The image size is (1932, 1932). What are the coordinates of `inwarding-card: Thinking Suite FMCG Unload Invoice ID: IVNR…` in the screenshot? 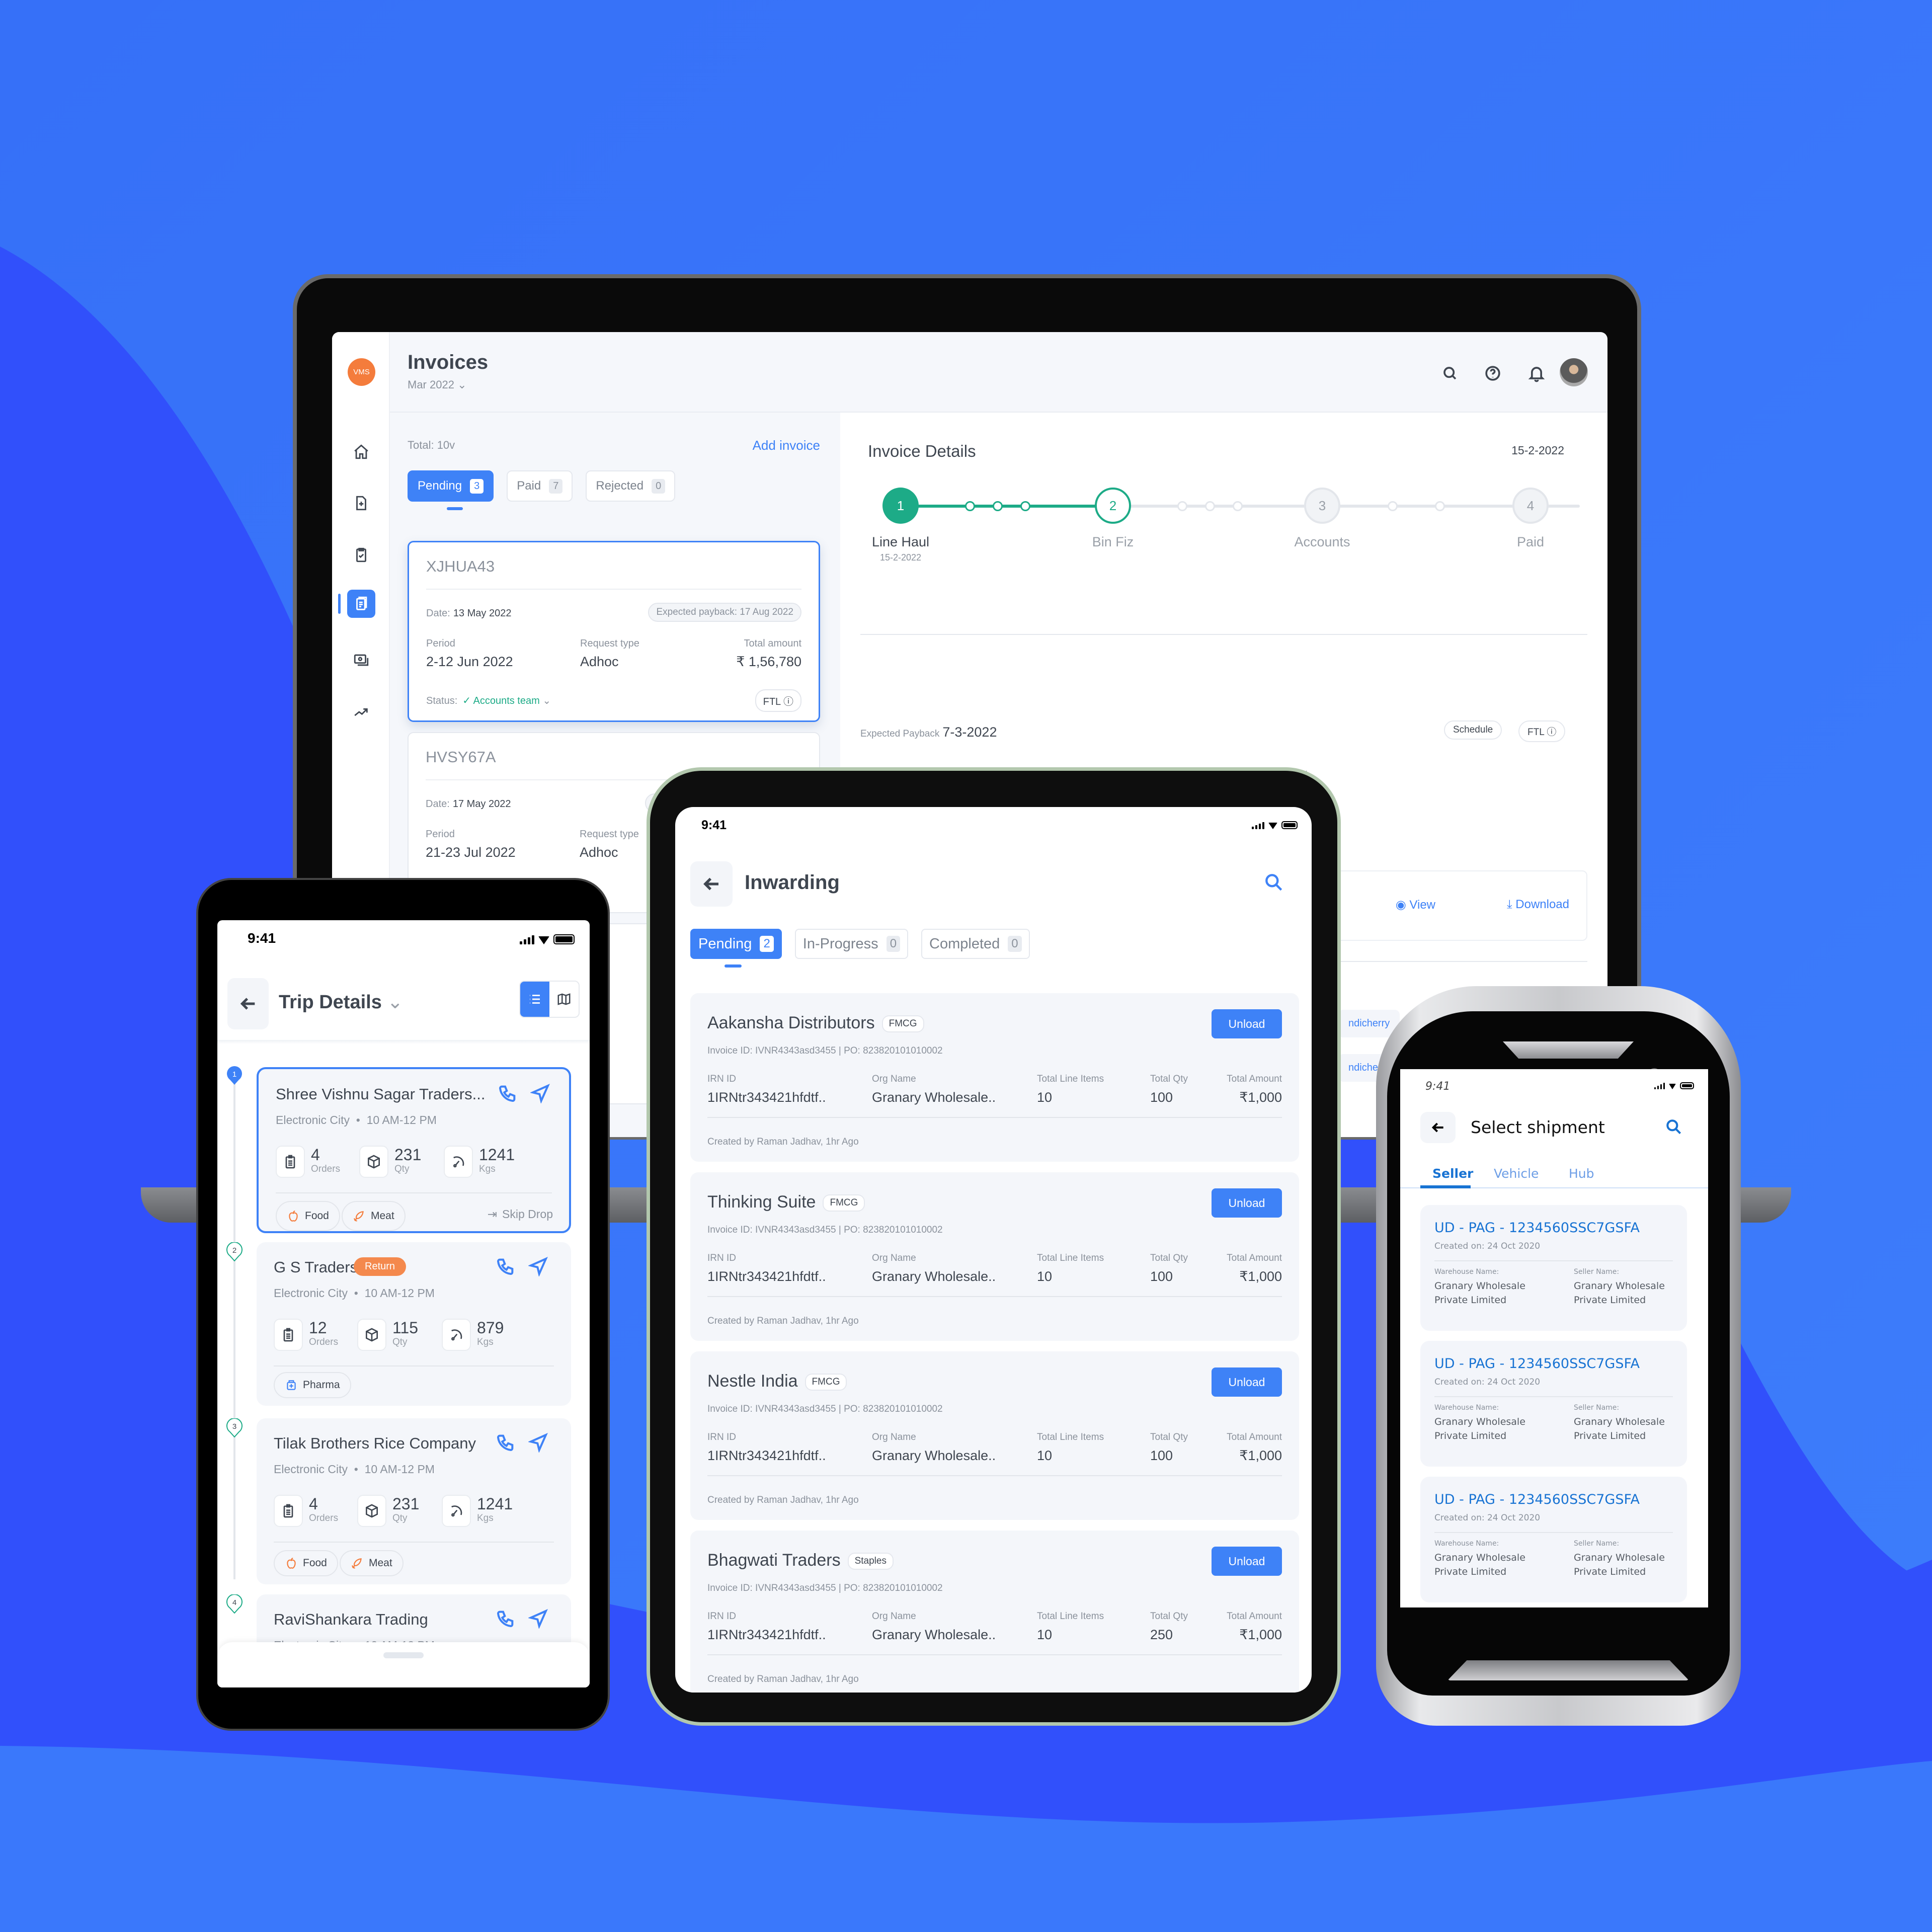 It's located at (995, 1256).